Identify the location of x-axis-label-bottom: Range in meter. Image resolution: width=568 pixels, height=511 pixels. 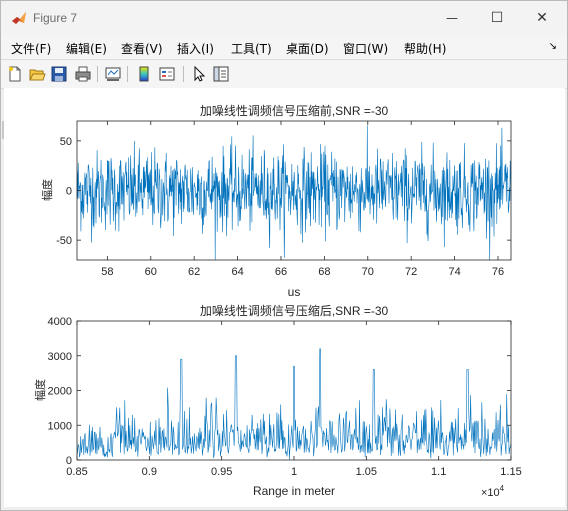
(294, 491).